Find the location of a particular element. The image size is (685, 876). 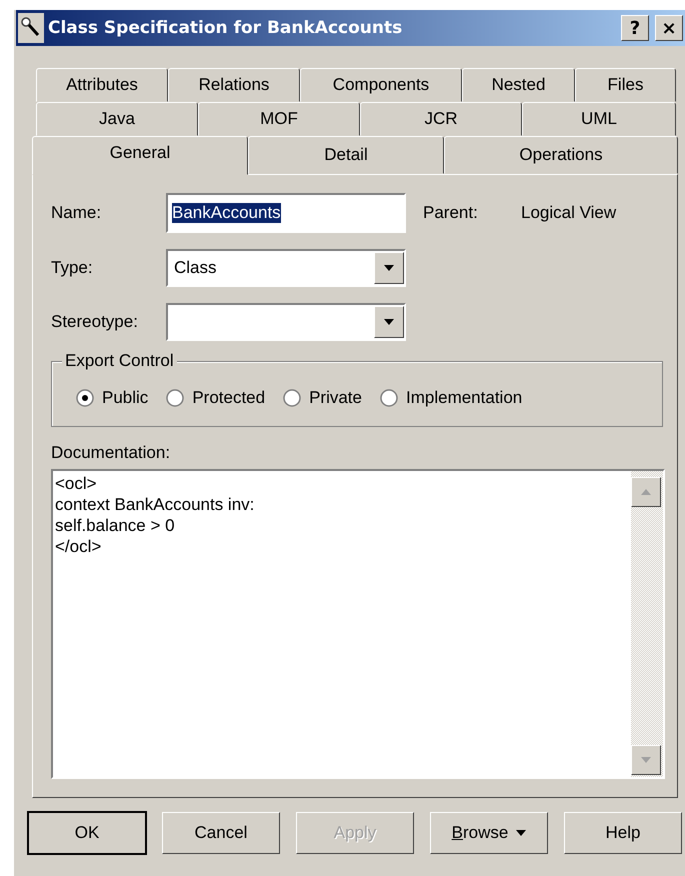

window-title: Class Specification for BankAccounts is located at coordinates (226, 28).